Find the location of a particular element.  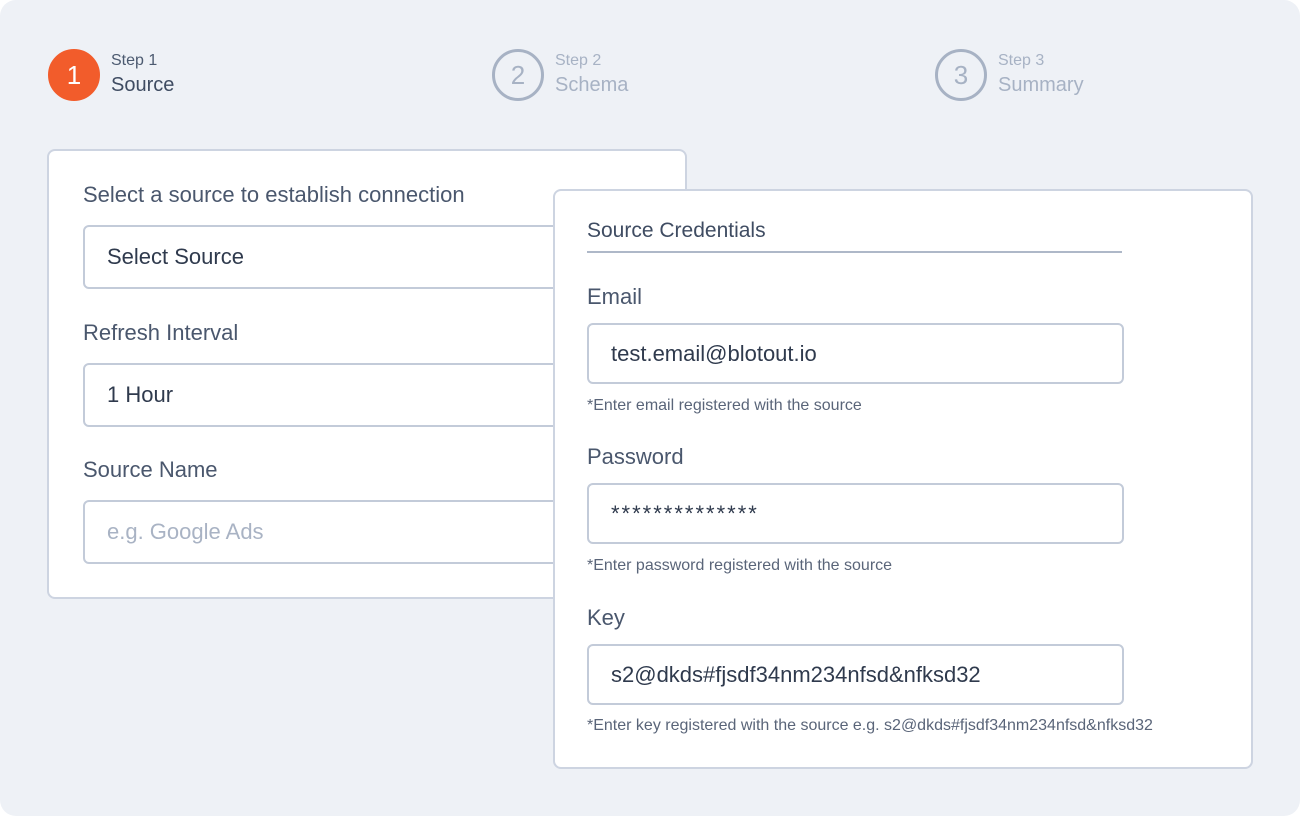

step-sub-label: Step 1 is located at coordinates (134, 60).